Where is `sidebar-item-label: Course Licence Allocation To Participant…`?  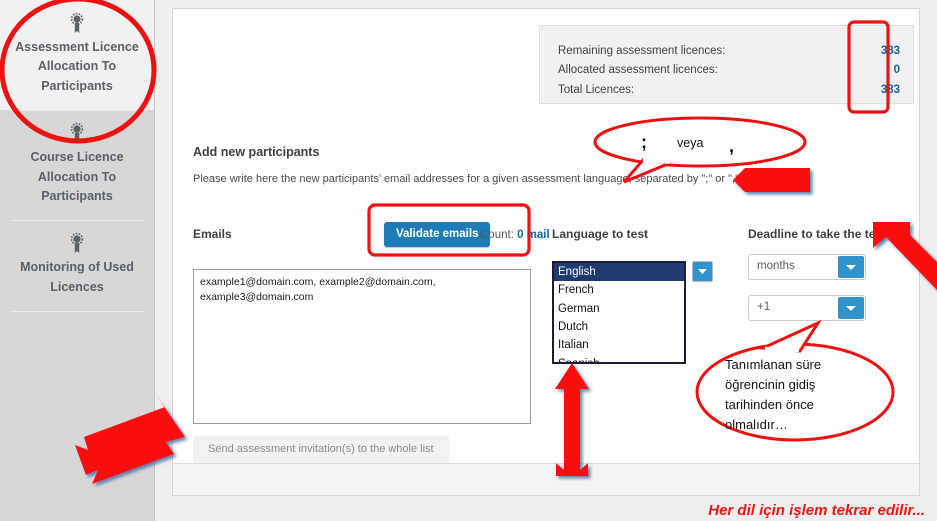
sidebar-item-label: Course Licence Allocation To Participant… is located at coordinates (77, 176).